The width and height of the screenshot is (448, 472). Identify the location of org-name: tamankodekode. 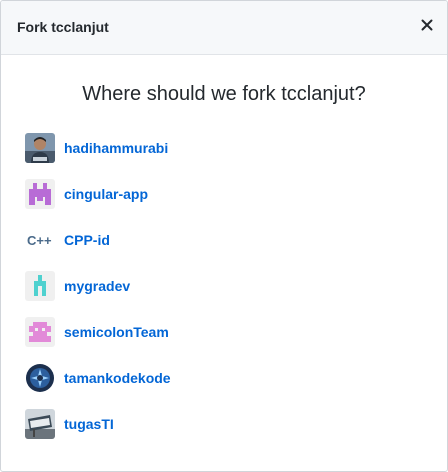
(117, 378).